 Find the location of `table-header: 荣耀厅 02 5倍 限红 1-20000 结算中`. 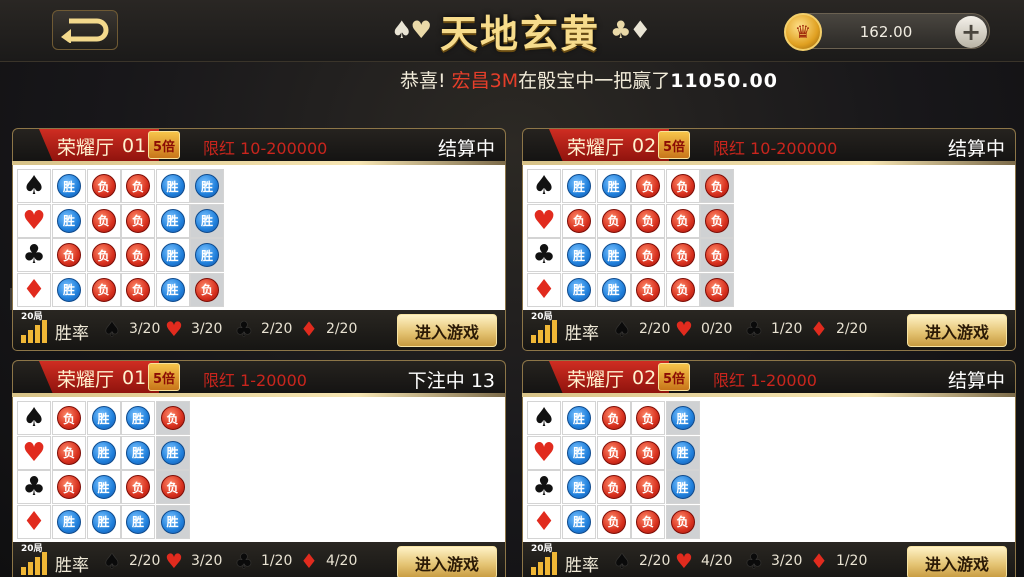

table-header: 荣耀厅 02 5倍 限红 1-20000 结算中 is located at coordinates (769, 377).